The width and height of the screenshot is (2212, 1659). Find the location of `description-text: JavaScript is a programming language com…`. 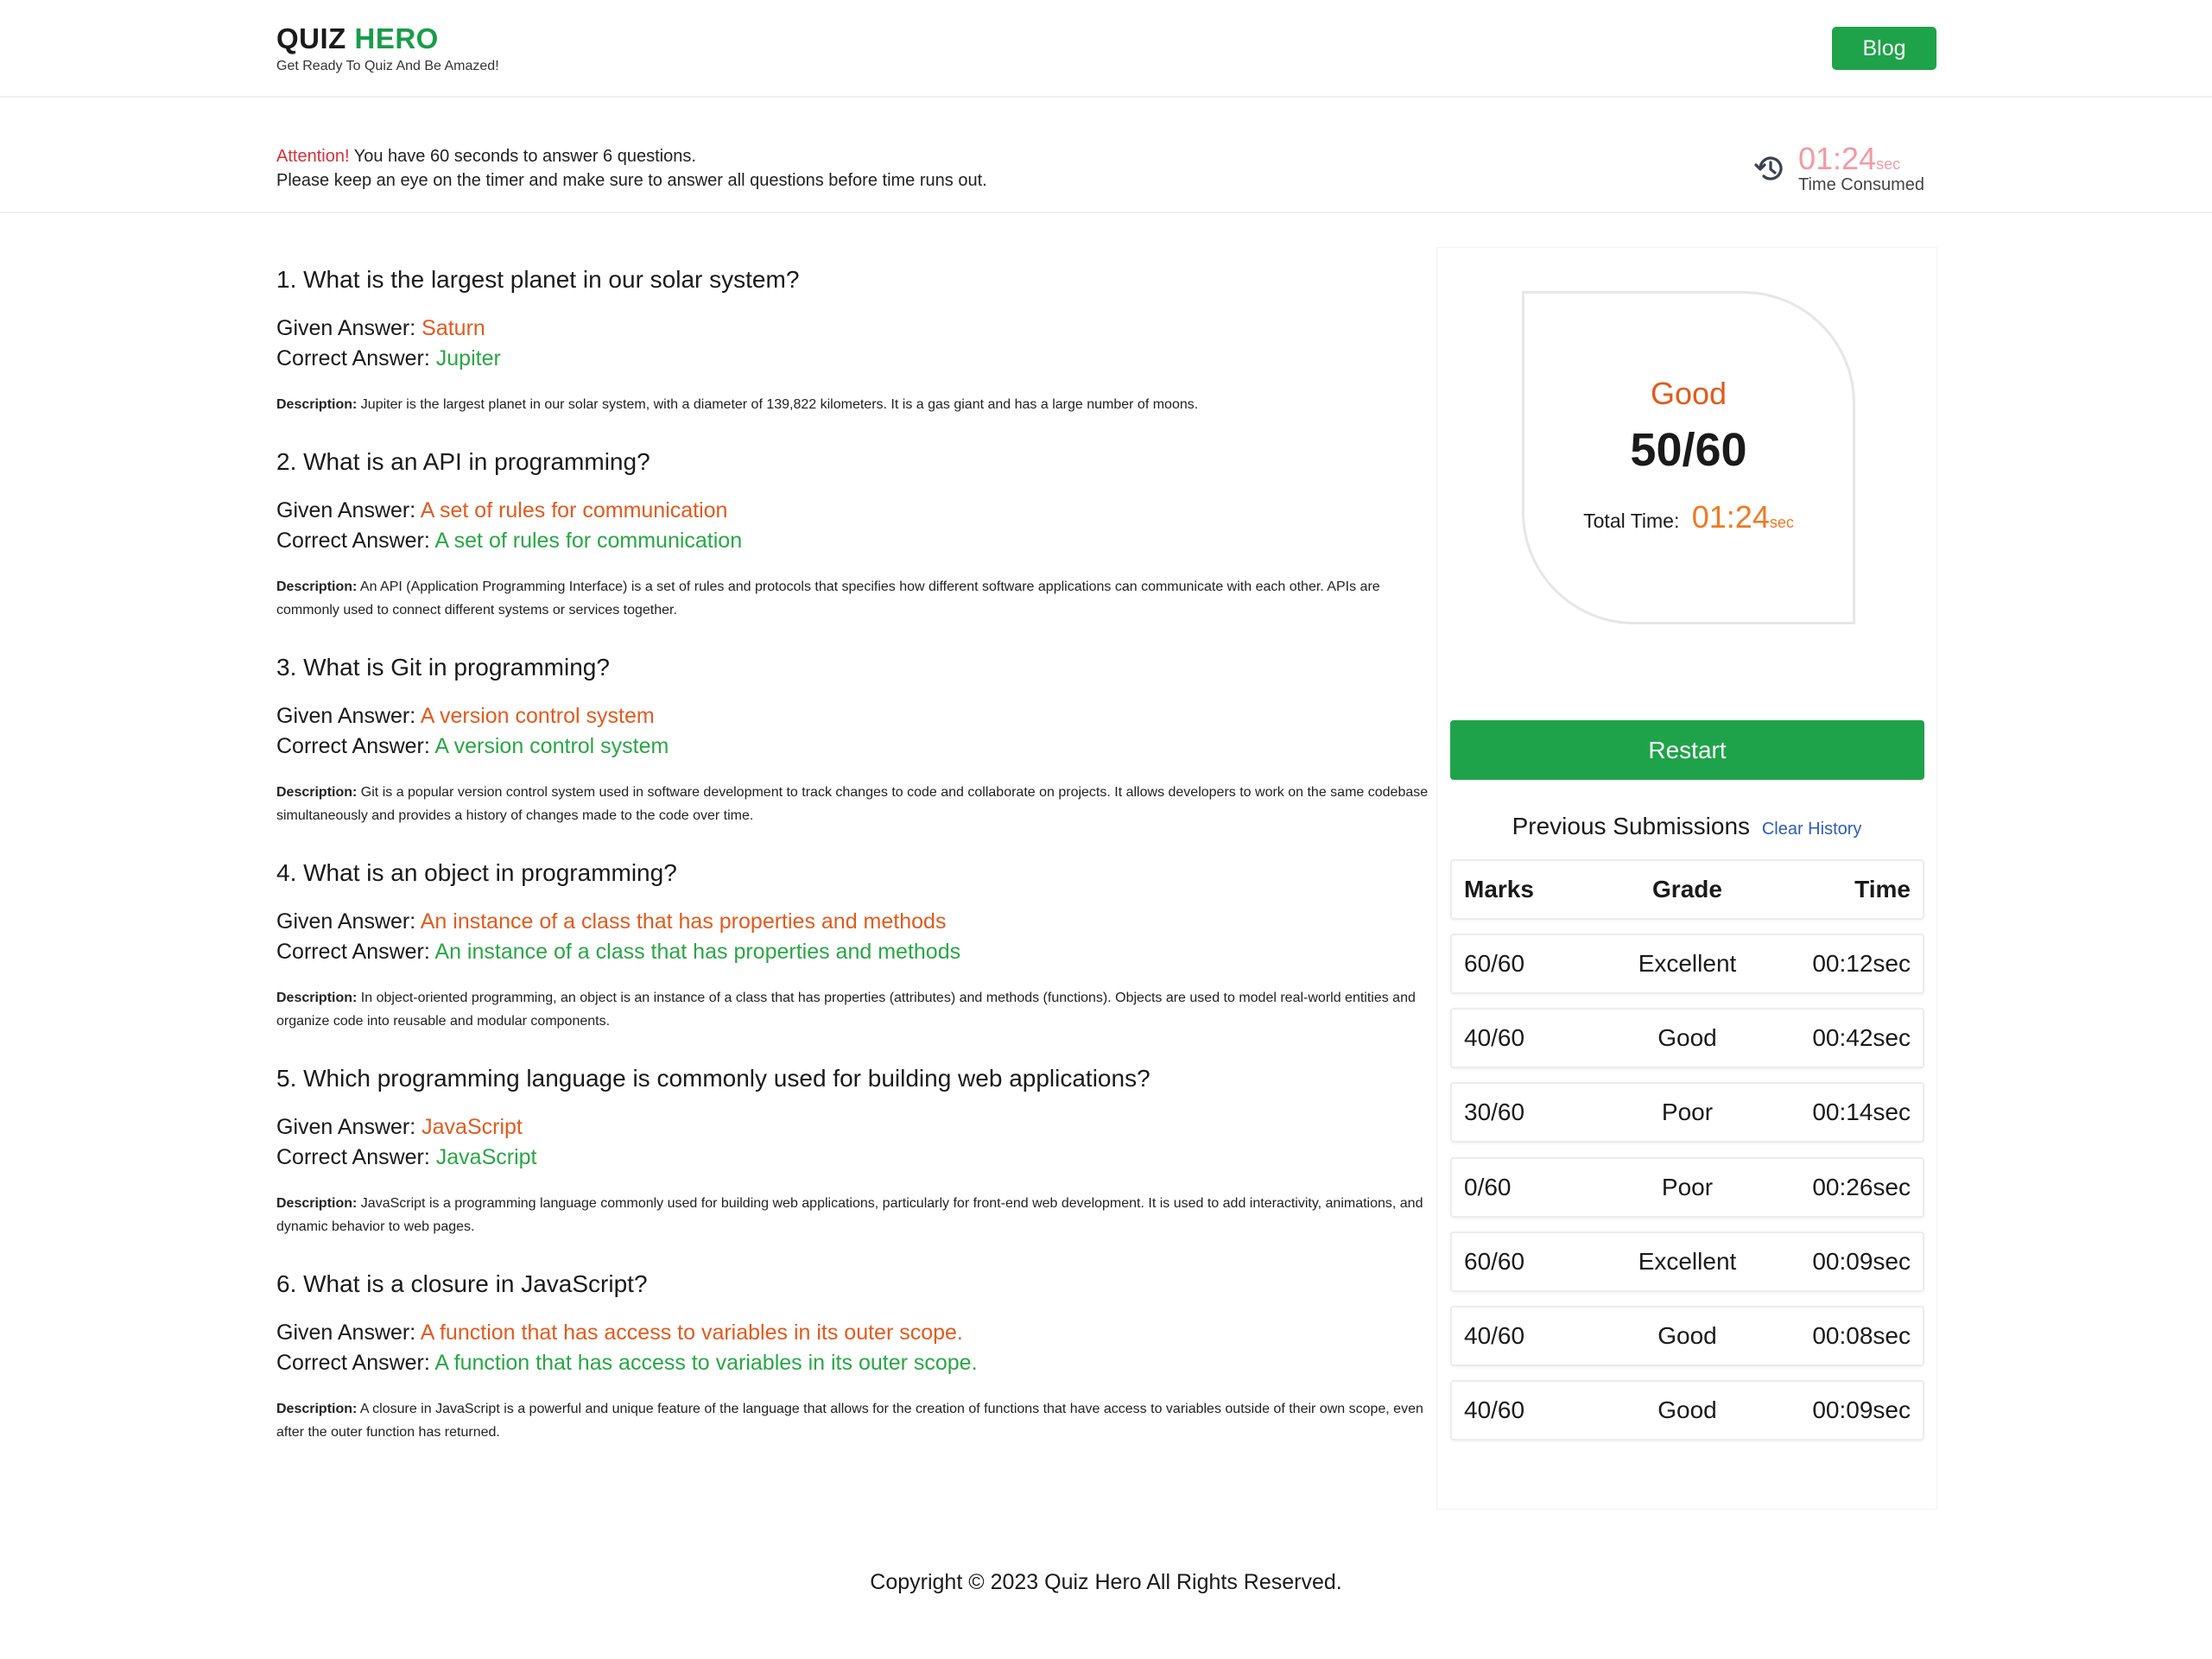

description-text: JavaScript is a programming language com… is located at coordinates (849, 1215).